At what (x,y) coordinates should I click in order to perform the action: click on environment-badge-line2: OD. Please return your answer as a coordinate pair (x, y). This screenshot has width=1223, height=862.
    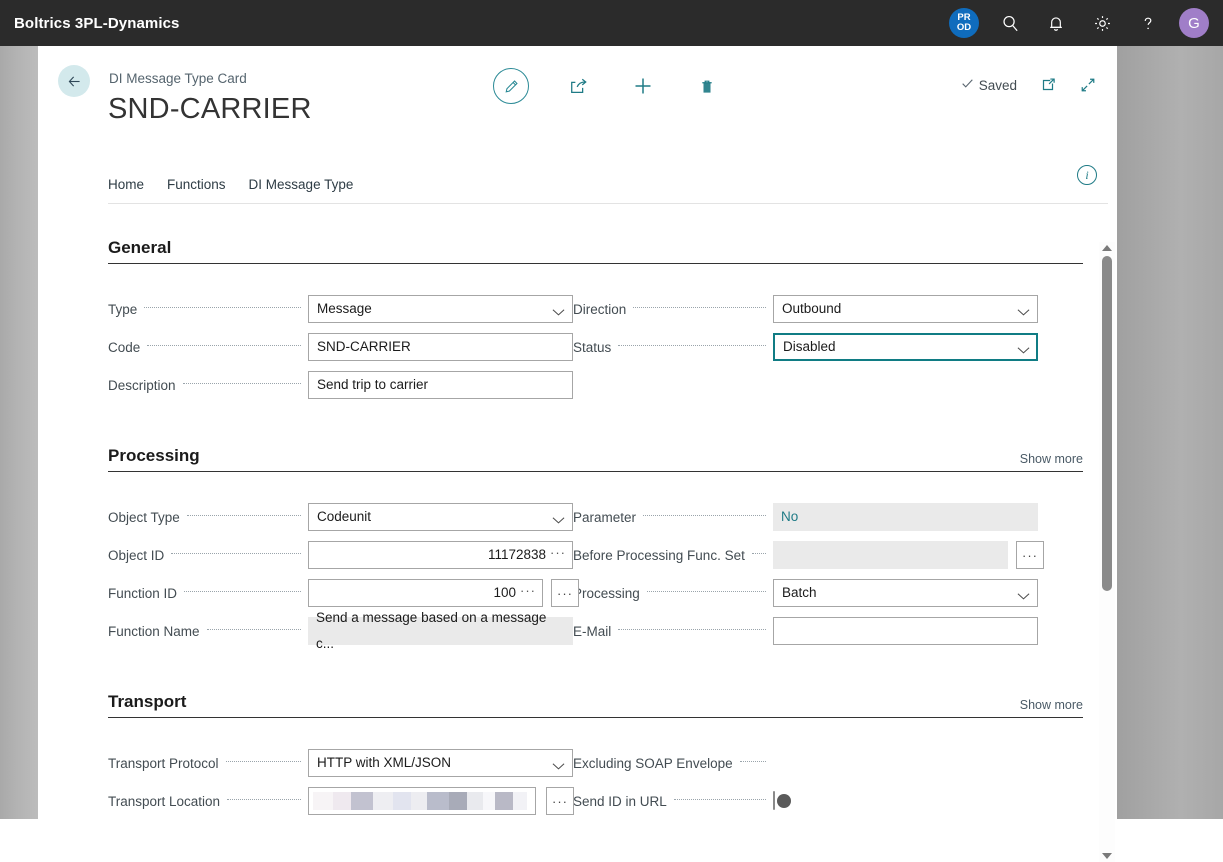
    Looking at the image, I should click on (964, 27).